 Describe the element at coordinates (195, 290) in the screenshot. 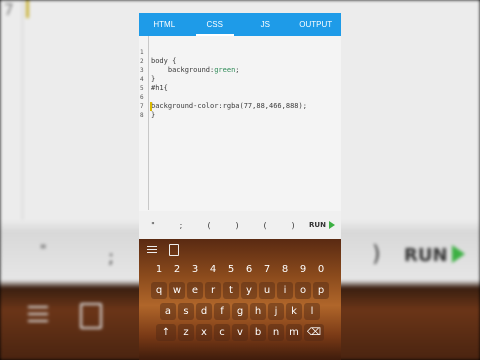

I see `key-e: e` at that location.